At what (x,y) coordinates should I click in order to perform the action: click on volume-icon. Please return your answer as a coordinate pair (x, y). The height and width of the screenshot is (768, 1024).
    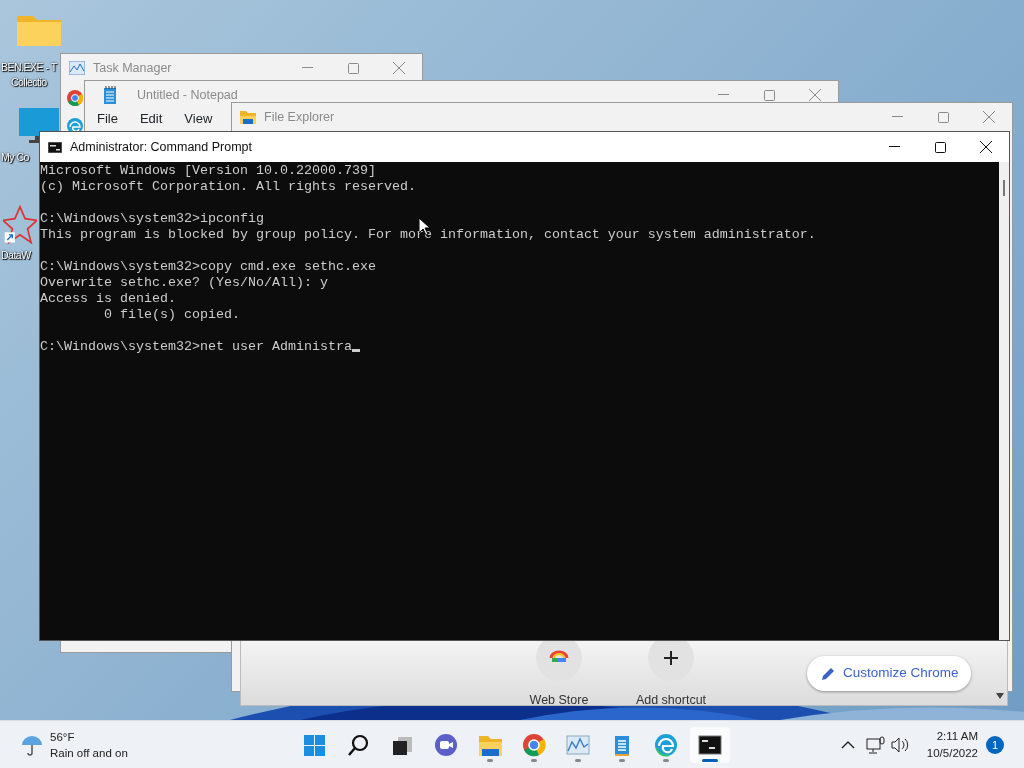
    Looking at the image, I should click on (900, 745).